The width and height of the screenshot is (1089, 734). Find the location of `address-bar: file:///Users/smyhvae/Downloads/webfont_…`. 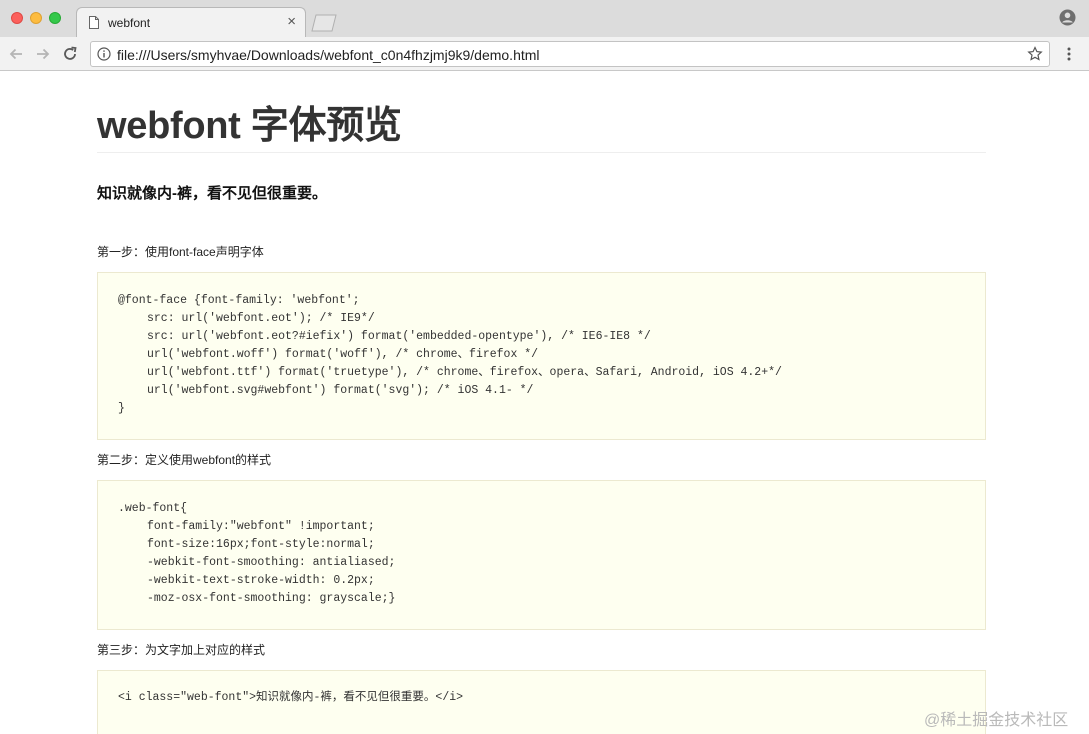

address-bar: file:///Users/smyhvae/Downloads/webfont_… is located at coordinates (570, 54).